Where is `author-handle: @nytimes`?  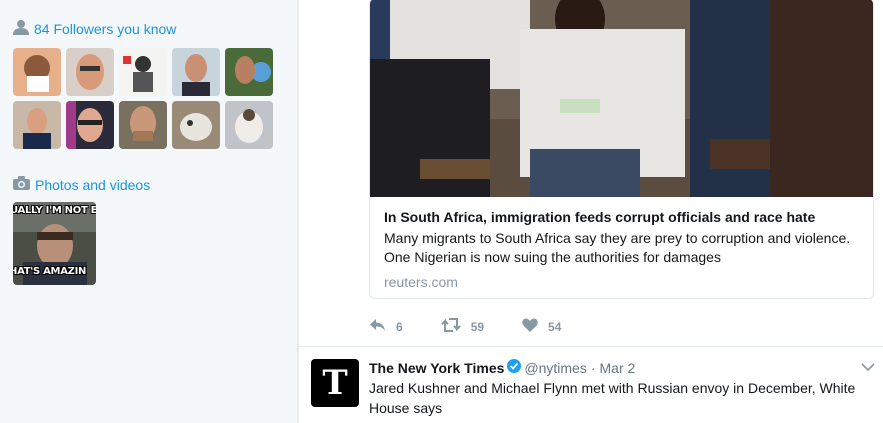 author-handle: @nytimes is located at coordinates (555, 368).